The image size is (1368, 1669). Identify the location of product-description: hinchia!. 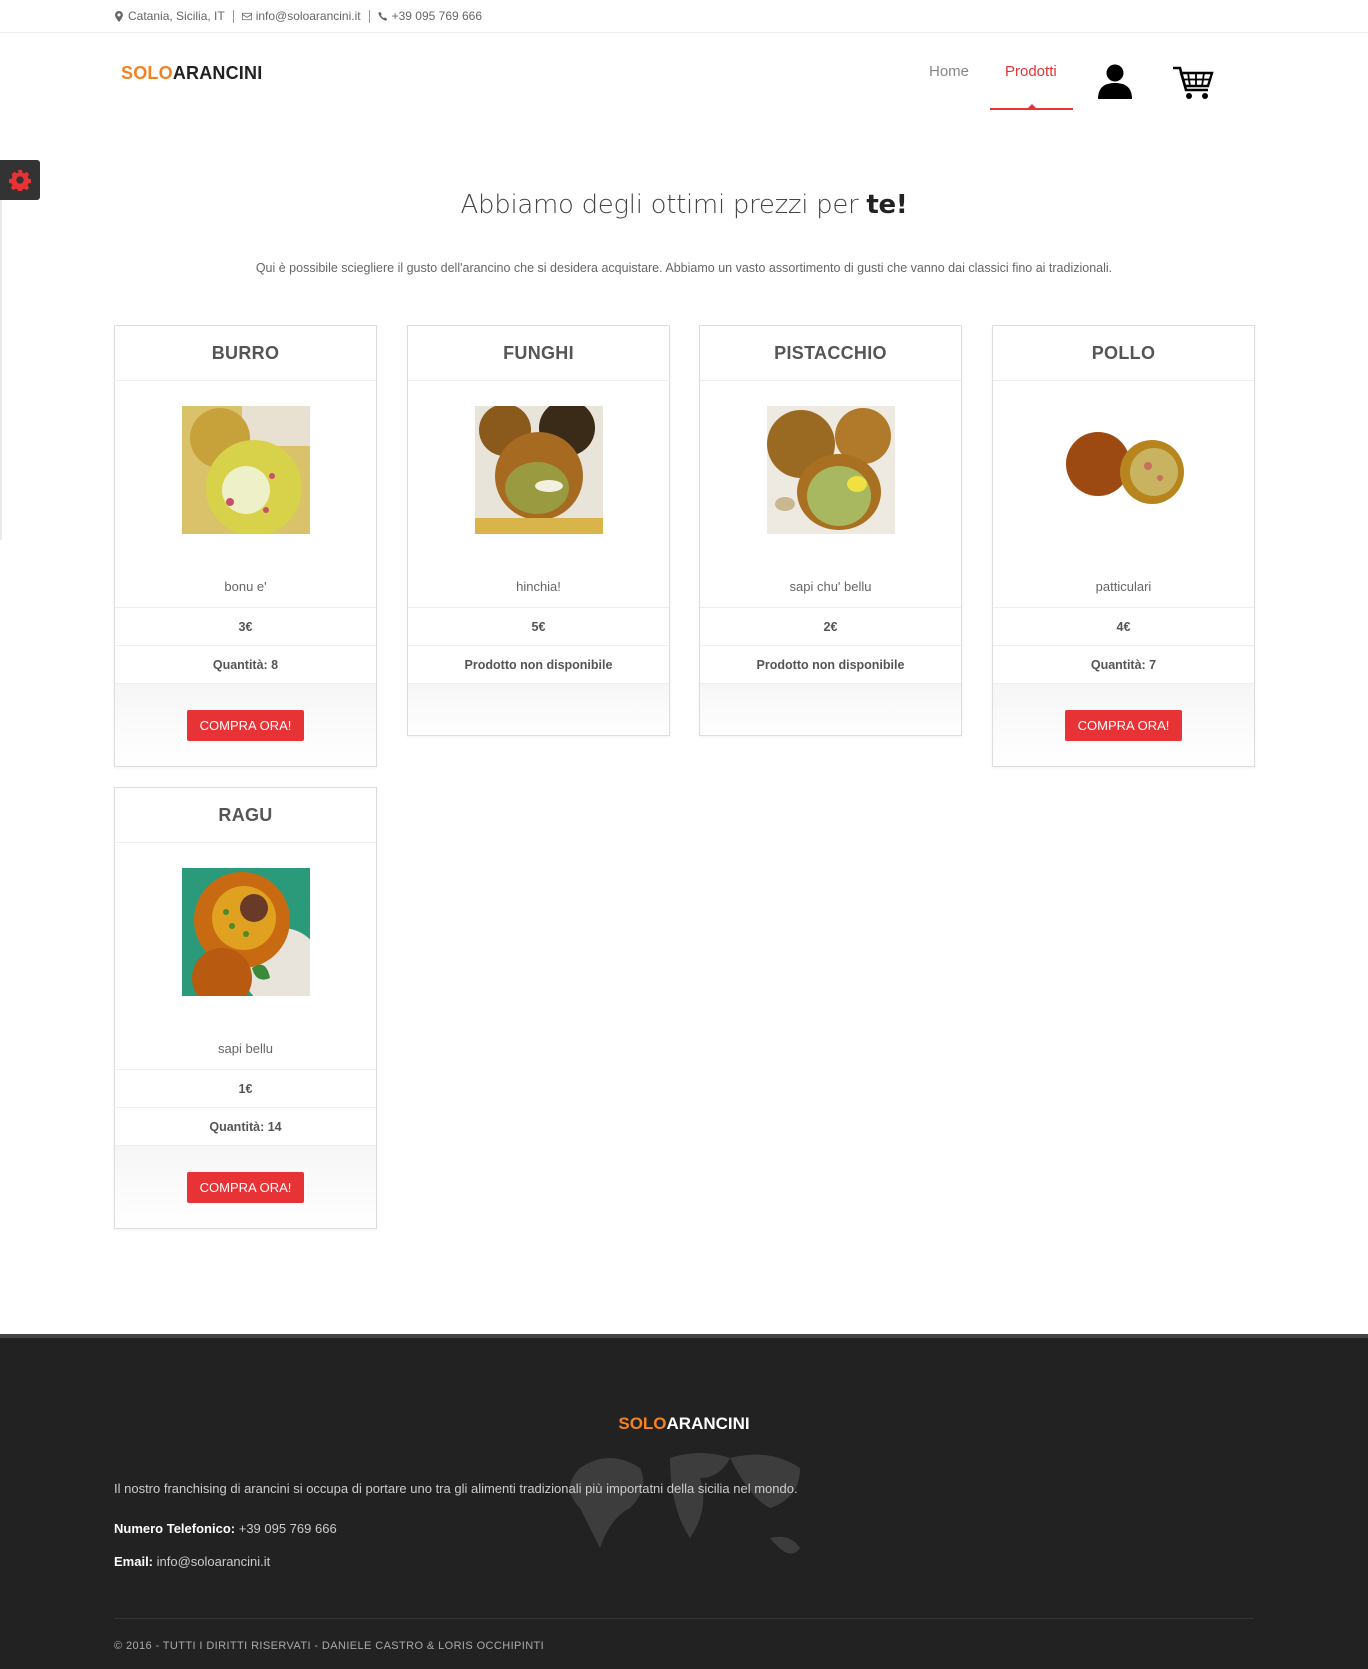
(538, 589).